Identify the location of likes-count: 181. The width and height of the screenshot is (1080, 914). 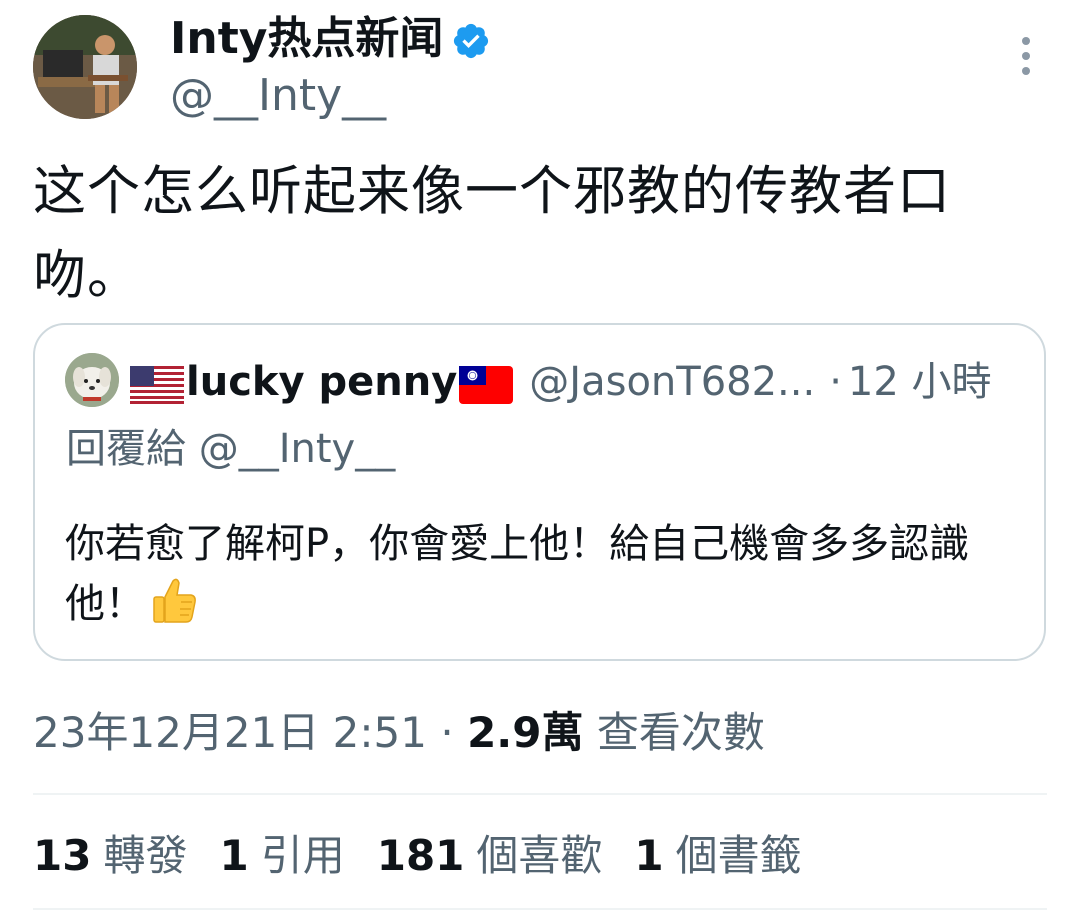
(420, 855).